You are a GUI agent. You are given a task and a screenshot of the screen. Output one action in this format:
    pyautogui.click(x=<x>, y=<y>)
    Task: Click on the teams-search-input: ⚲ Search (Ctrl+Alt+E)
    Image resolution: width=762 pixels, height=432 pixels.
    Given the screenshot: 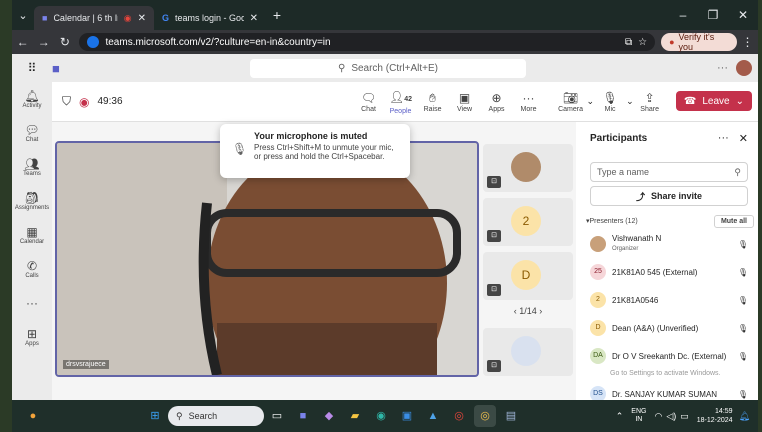 What is the action you would take?
    pyautogui.click(x=388, y=68)
    